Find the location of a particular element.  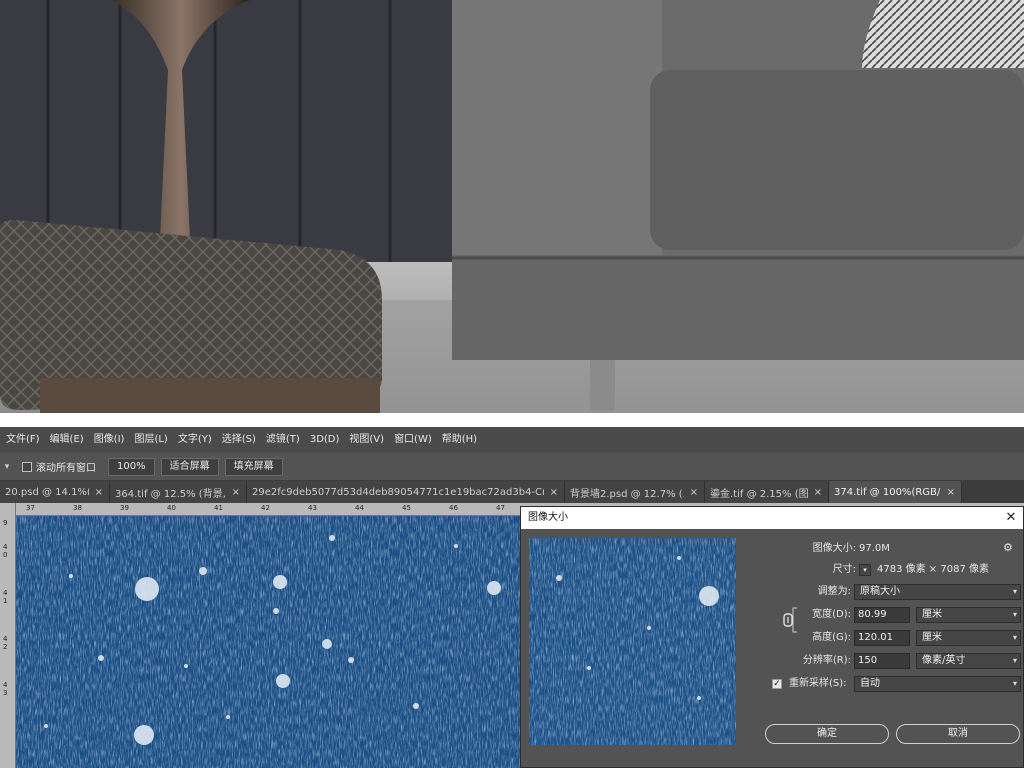

menu-item: 文字(Y) is located at coordinates (195, 440).